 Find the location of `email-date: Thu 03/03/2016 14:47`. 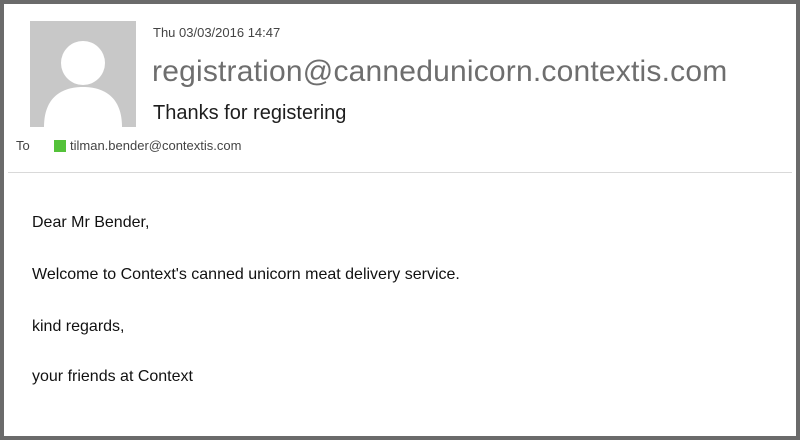

email-date: Thu 03/03/2016 14:47 is located at coordinates (217, 32).